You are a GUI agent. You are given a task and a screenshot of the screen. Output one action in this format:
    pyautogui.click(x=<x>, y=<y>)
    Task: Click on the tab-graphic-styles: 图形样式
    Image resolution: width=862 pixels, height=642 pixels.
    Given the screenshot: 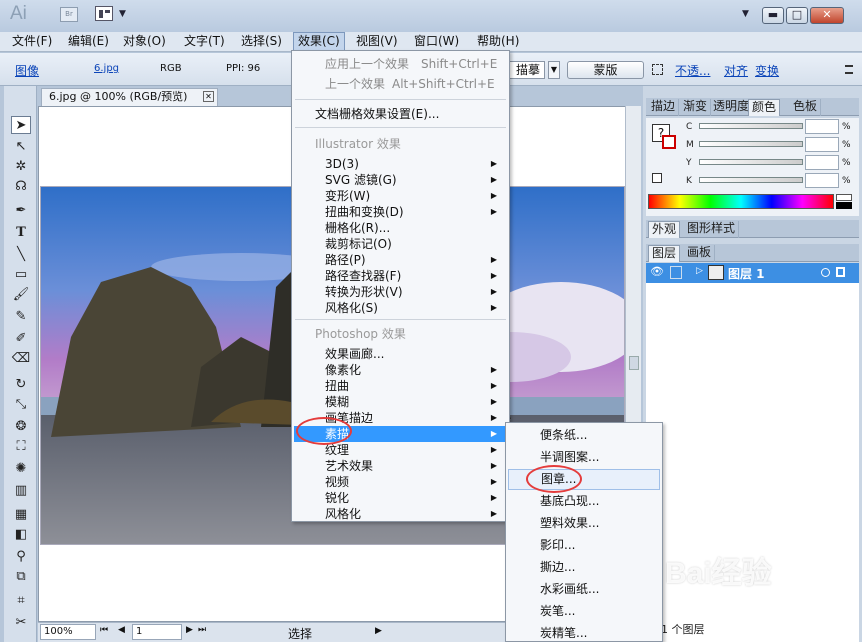 What is the action you would take?
    pyautogui.click(x=712, y=229)
    